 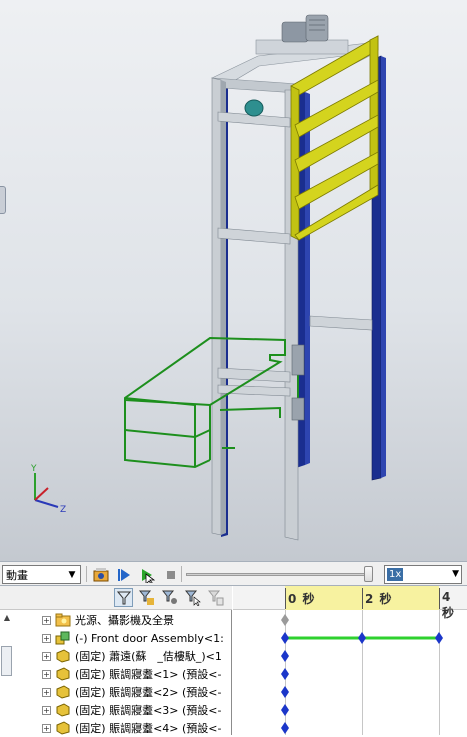 What do you see at coordinates (368, 574) in the screenshot?
I see `playback-slider-thumb` at bounding box center [368, 574].